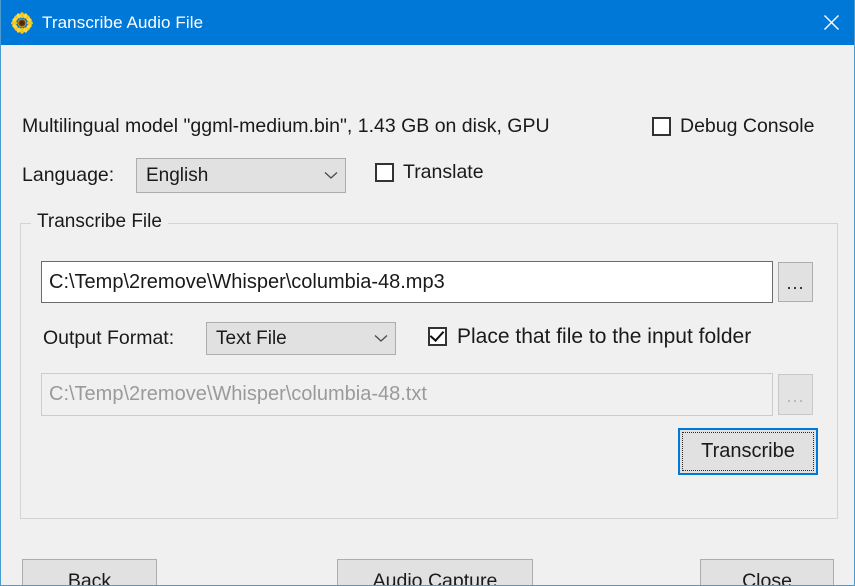 Image resolution: width=855 pixels, height=586 pixels. I want to click on input-file-path-field: C:\Temp\2remove\Whisper\columbia-48.mp3, so click(407, 282).